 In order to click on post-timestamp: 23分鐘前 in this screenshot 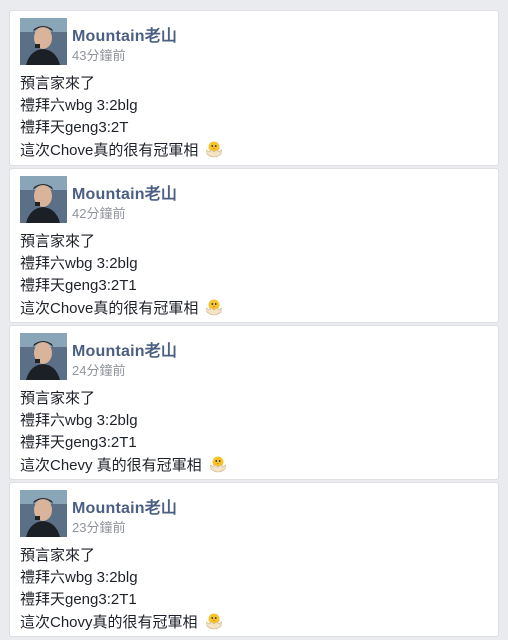, I will do `click(98, 526)`.